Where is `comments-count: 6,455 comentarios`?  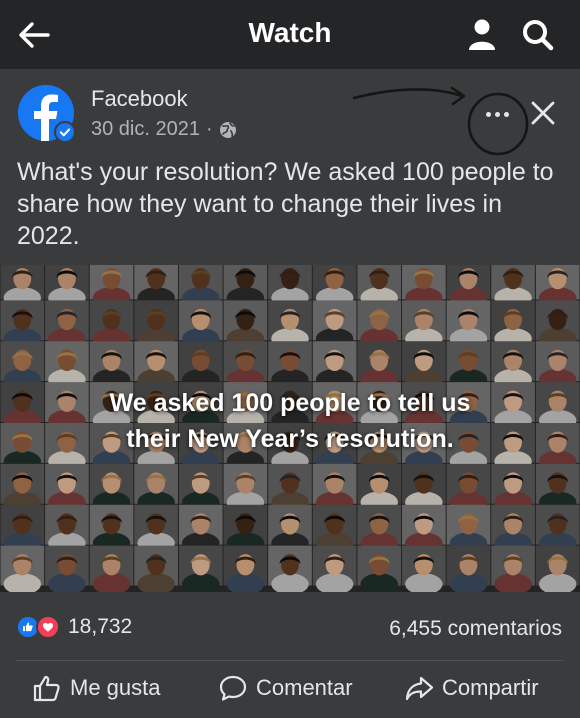 comments-count: 6,455 comentarios is located at coordinates (475, 629).